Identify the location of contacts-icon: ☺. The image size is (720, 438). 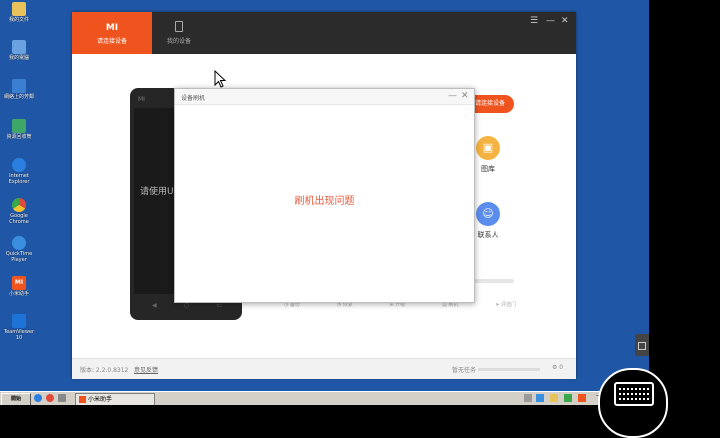
(488, 214).